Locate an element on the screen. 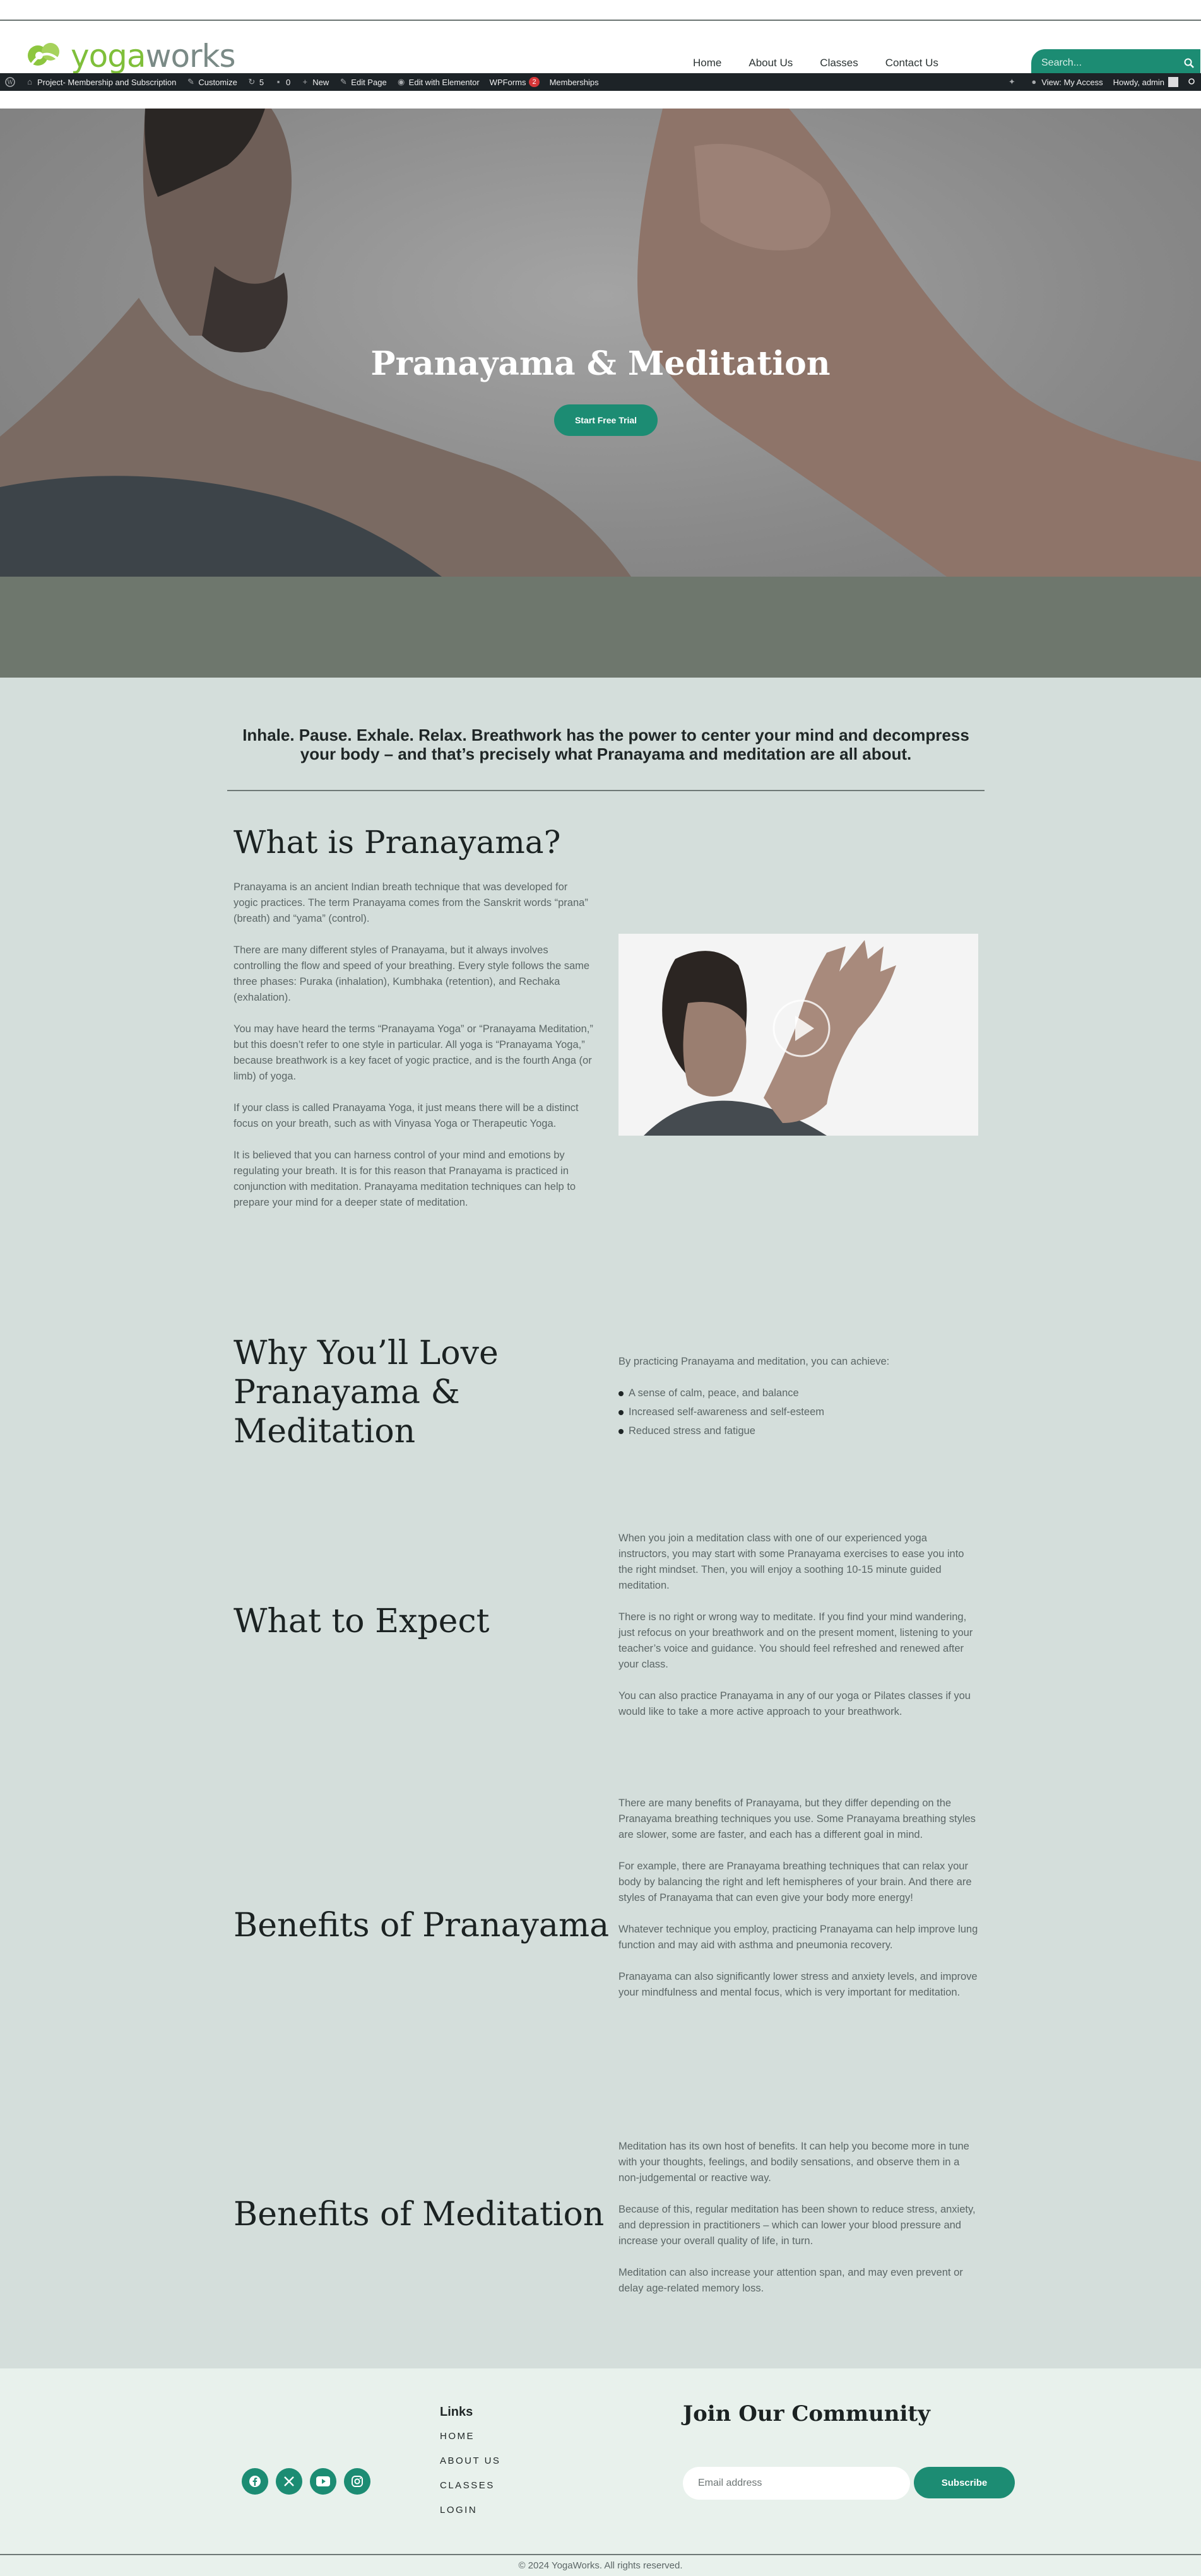  admin-edit-elementor: ◉ Edit with Elementor is located at coordinates (439, 82).